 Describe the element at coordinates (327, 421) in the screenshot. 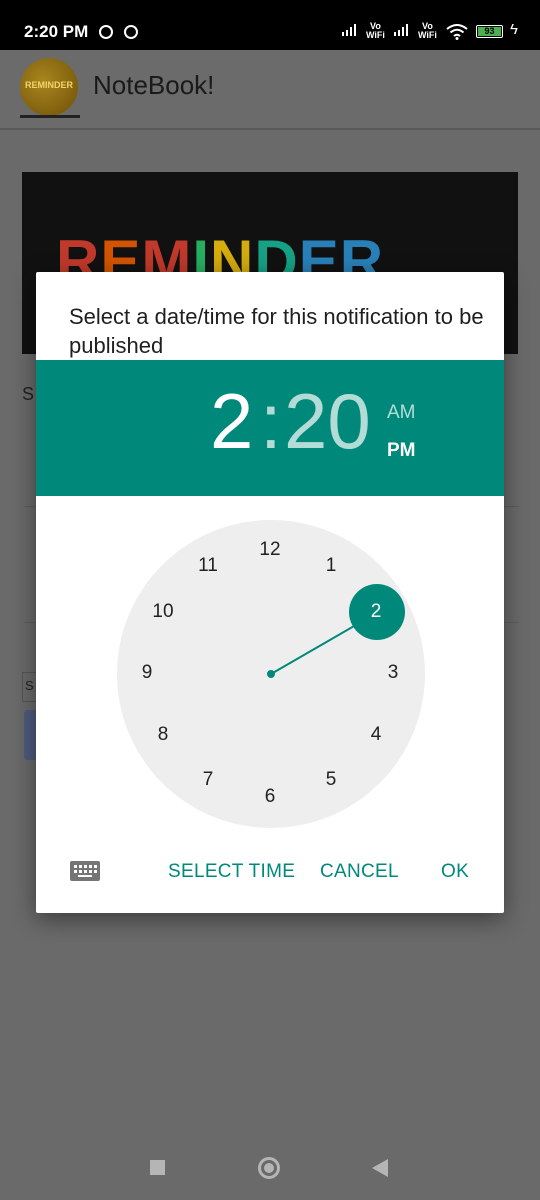

I see `minute-display: 20` at that location.